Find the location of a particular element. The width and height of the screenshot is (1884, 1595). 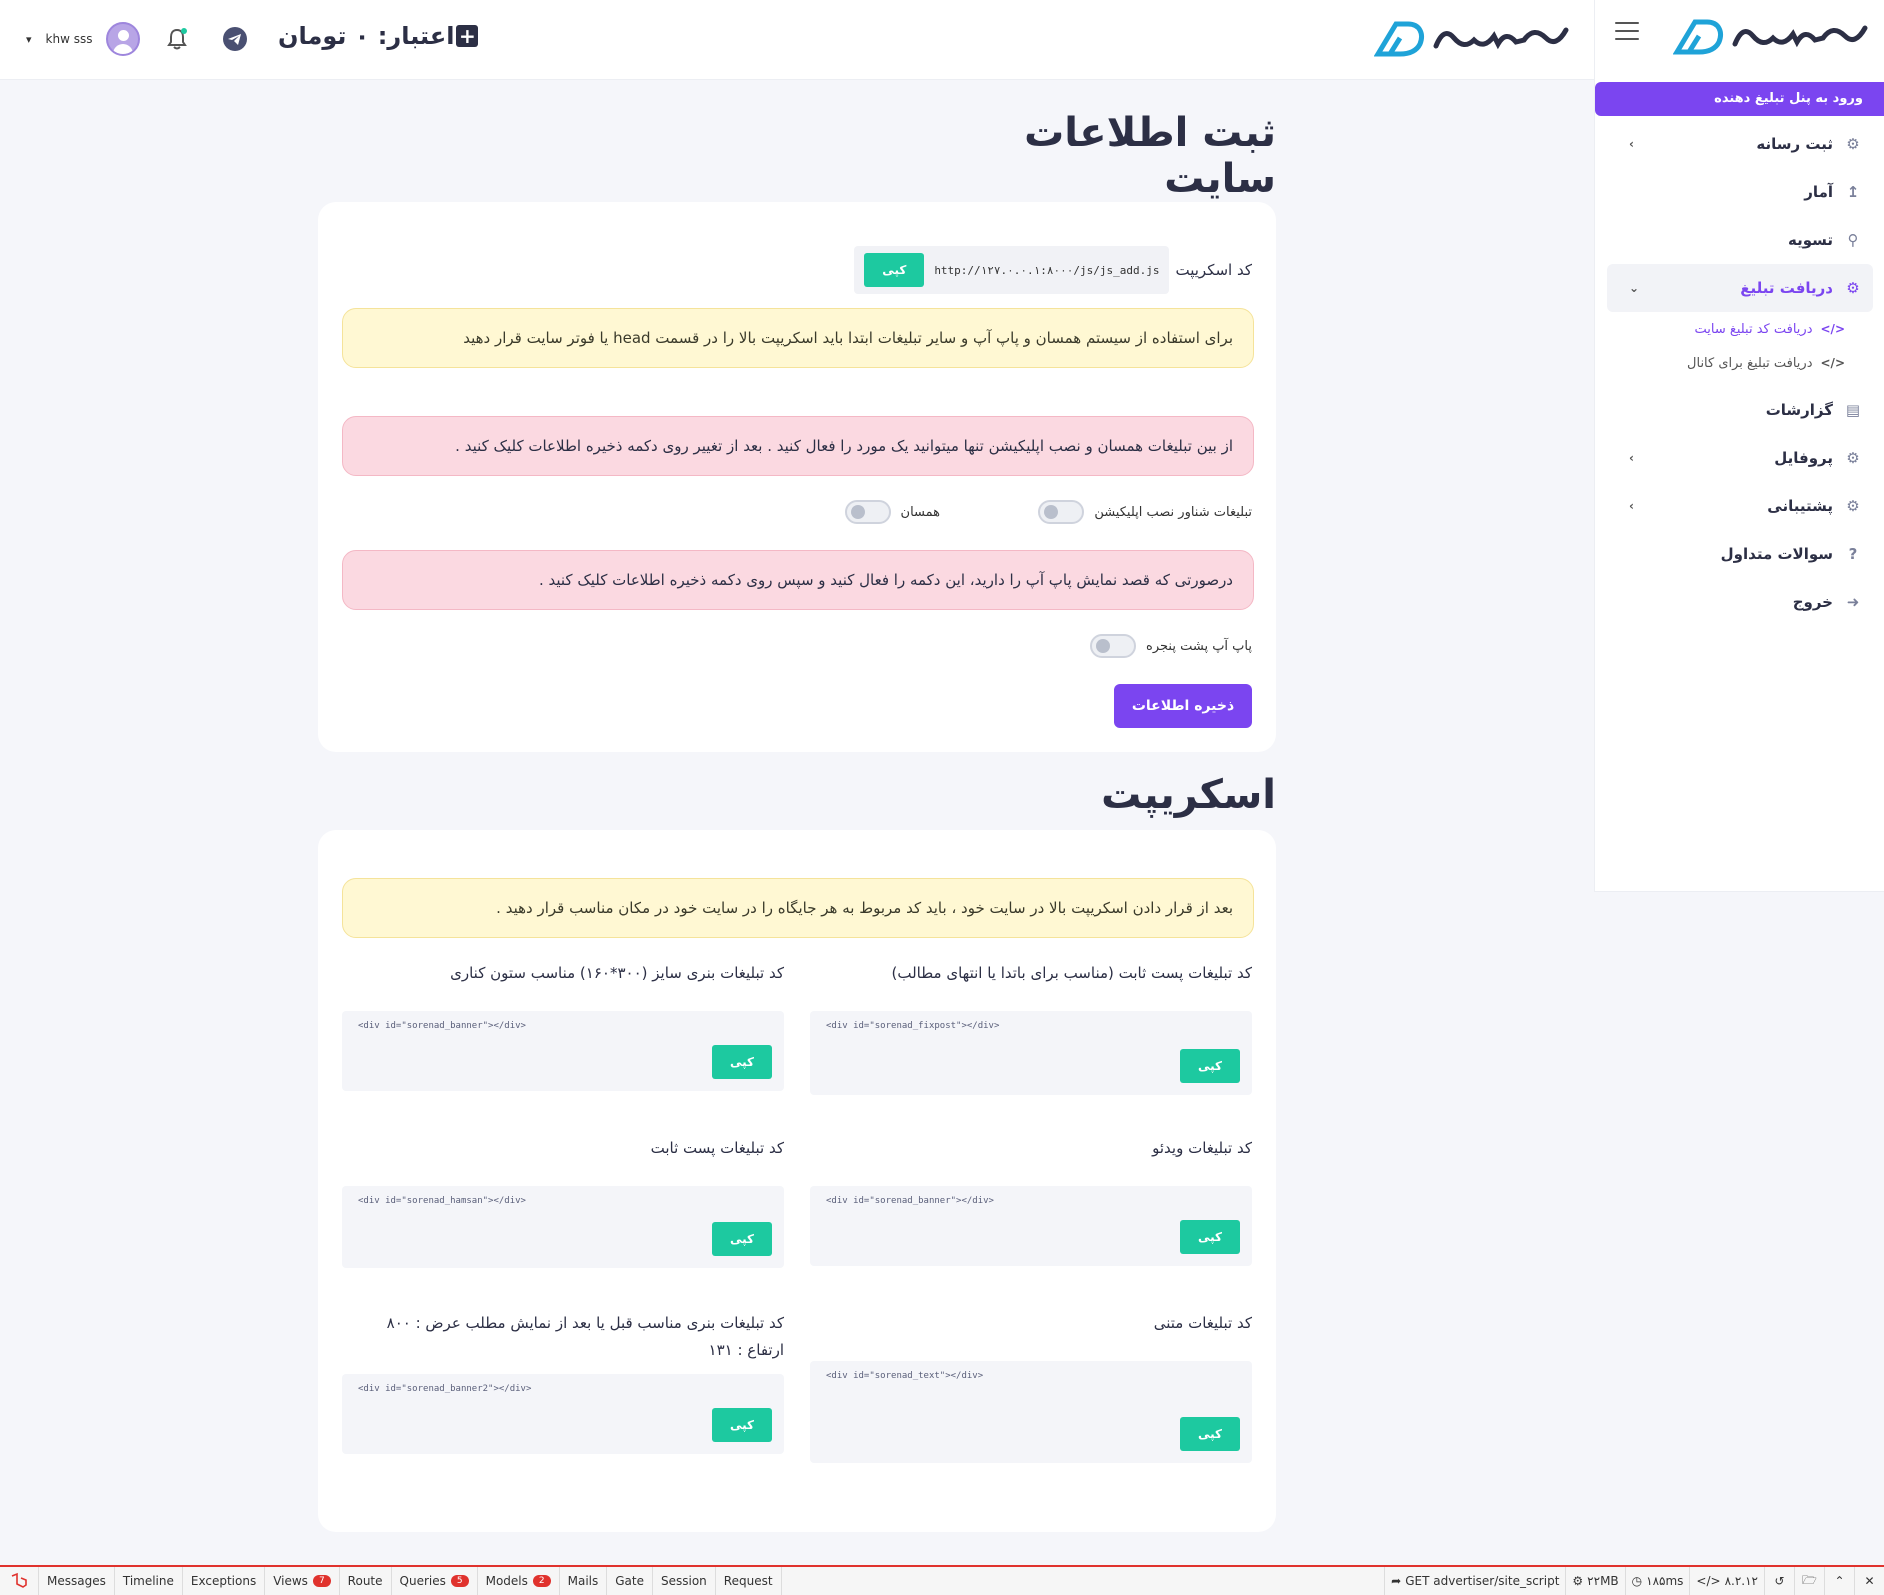

debug-tab-label: Views is located at coordinates (290, 1581).